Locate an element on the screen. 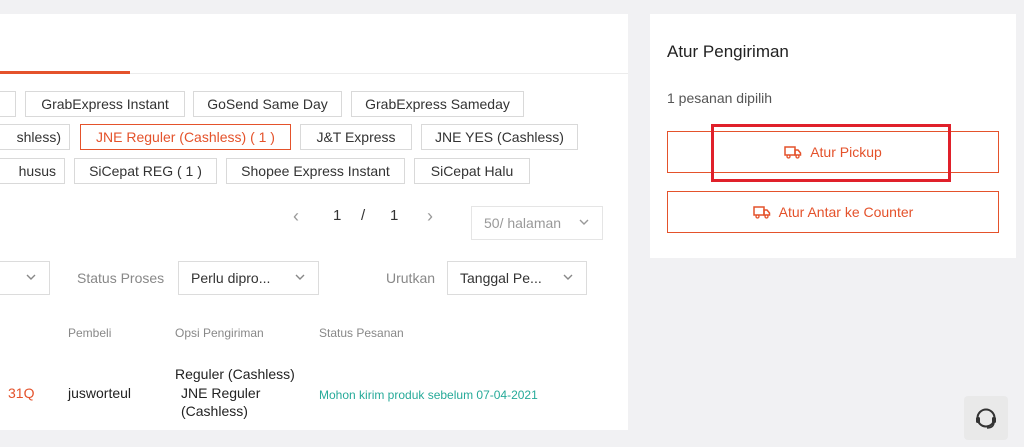 This screenshot has height=447, width=1024. next-page-icon: › is located at coordinates (430, 216).